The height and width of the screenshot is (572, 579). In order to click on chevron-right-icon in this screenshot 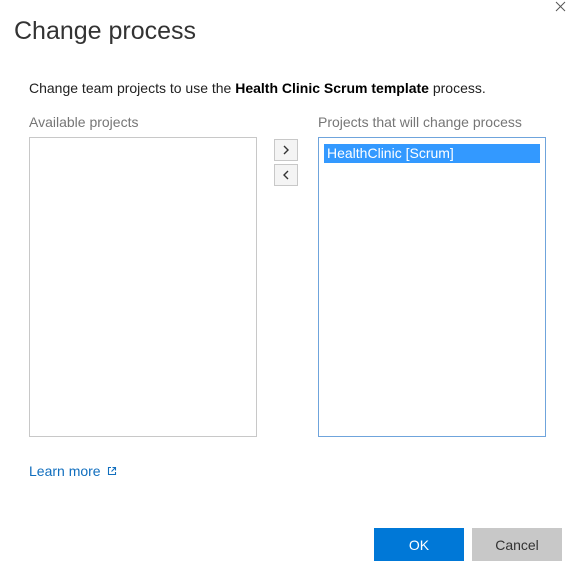, I will do `click(286, 150)`.